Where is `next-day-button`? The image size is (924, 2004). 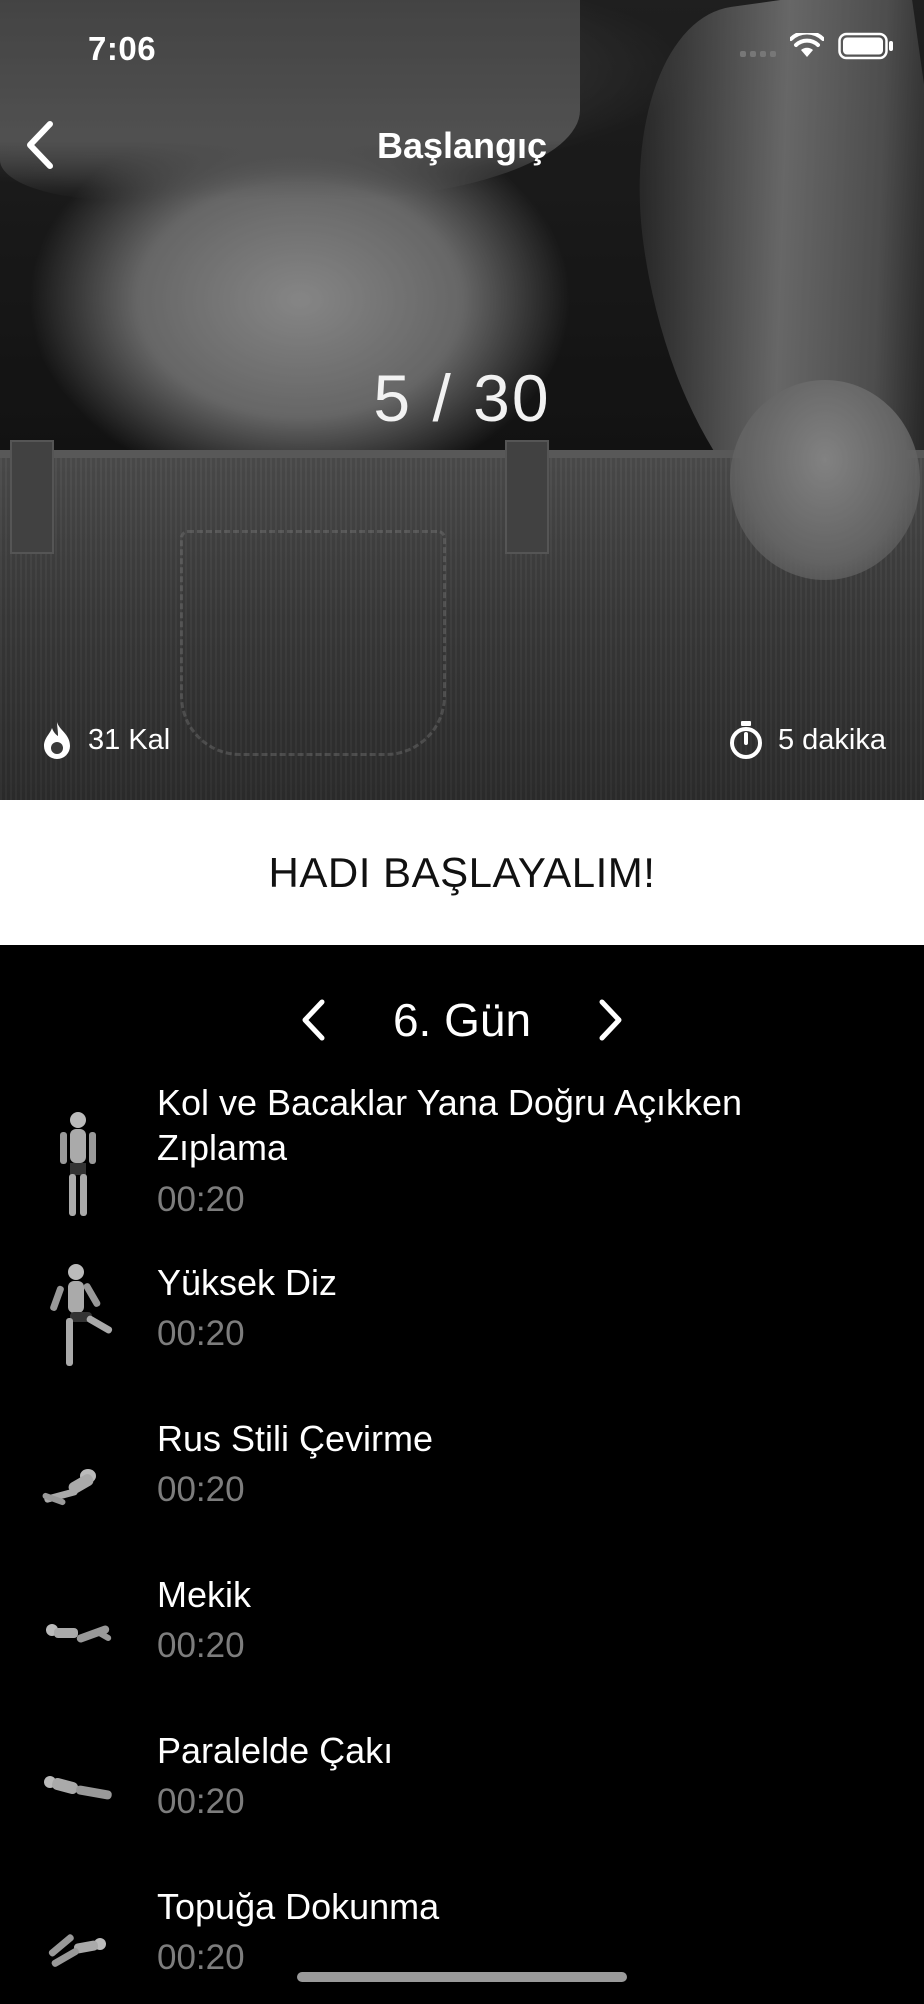 next-day-button is located at coordinates (611, 1020).